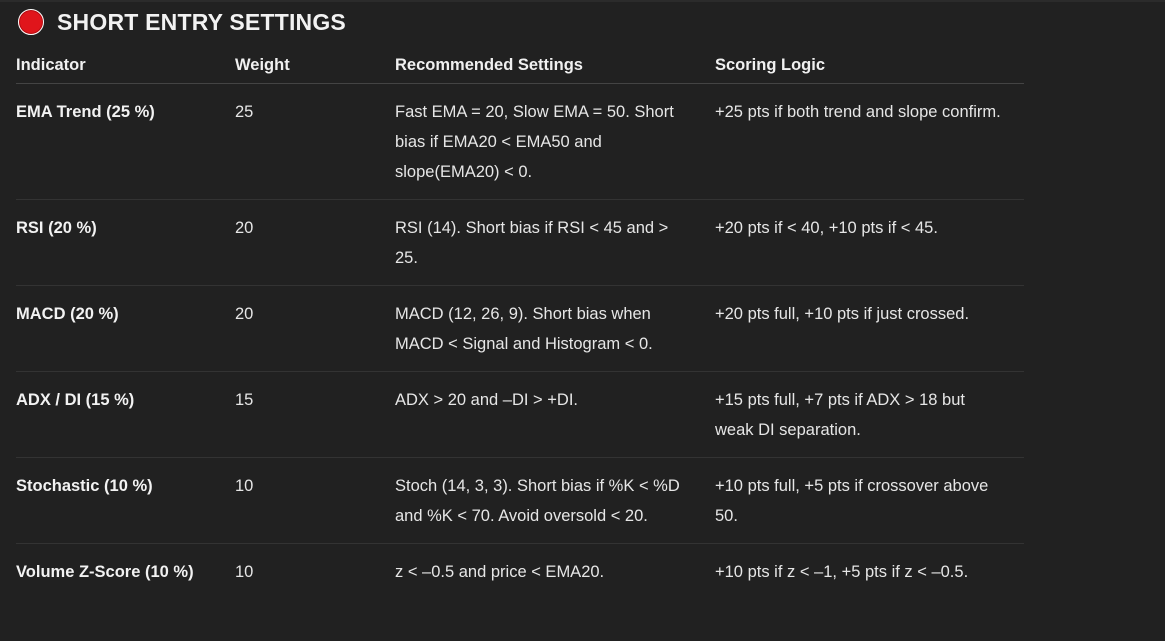  Describe the element at coordinates (125, 65) in the screenshot. I see `column-header-indicator: Indicator` at that location.